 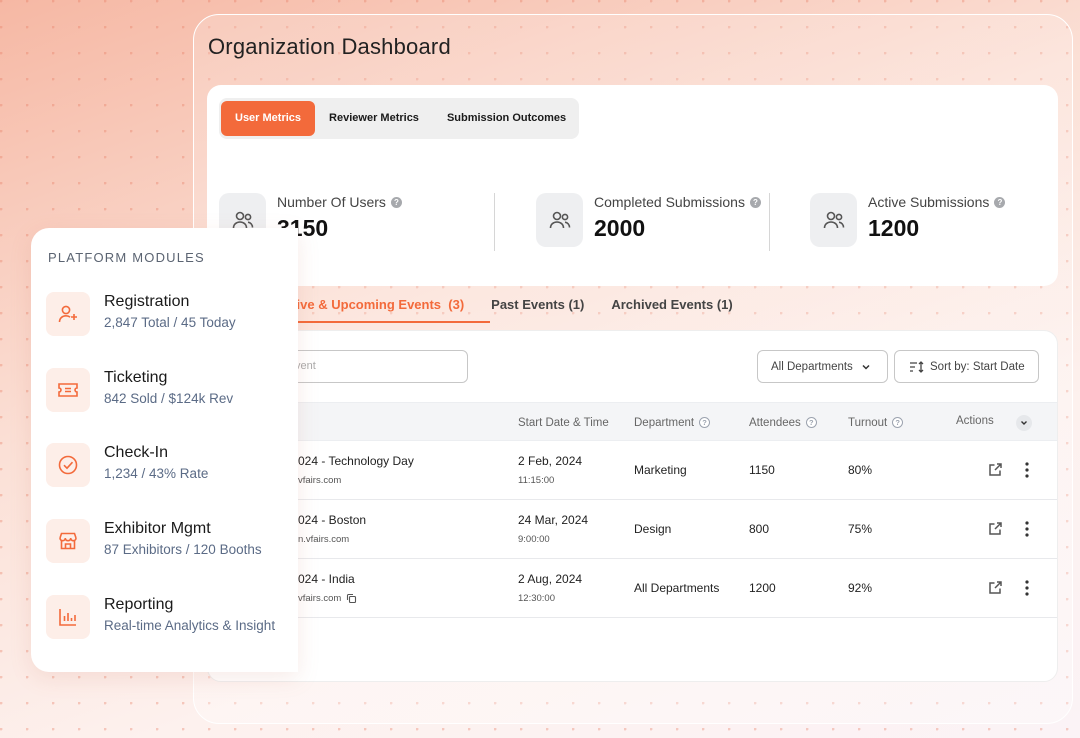 I want to click on metric-value: 2000, so click(x=620, y=228).